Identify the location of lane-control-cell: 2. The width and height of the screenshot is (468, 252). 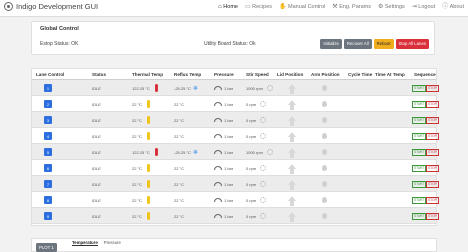
(48, 104).